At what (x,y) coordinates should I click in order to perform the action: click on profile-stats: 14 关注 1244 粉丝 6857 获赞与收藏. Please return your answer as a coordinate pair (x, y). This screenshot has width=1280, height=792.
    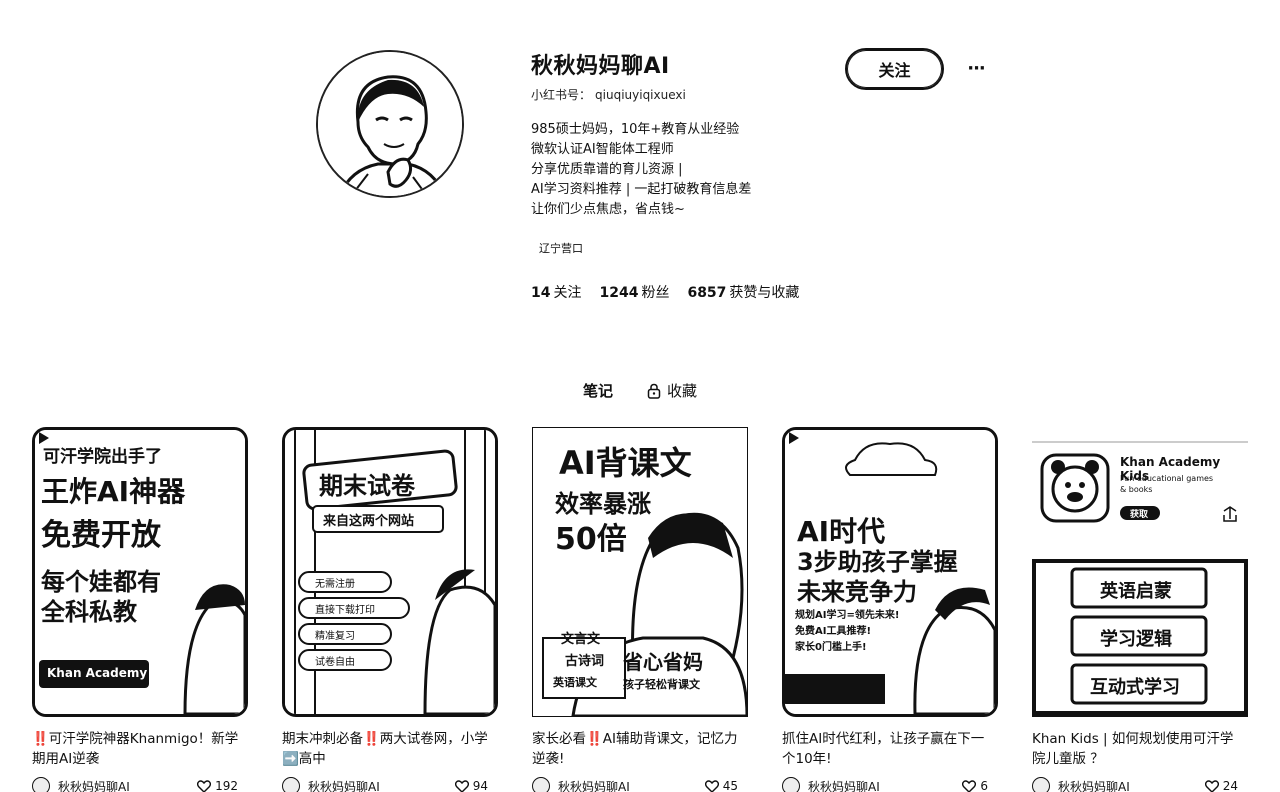
    Looking at the image, I should click on (665, 292).